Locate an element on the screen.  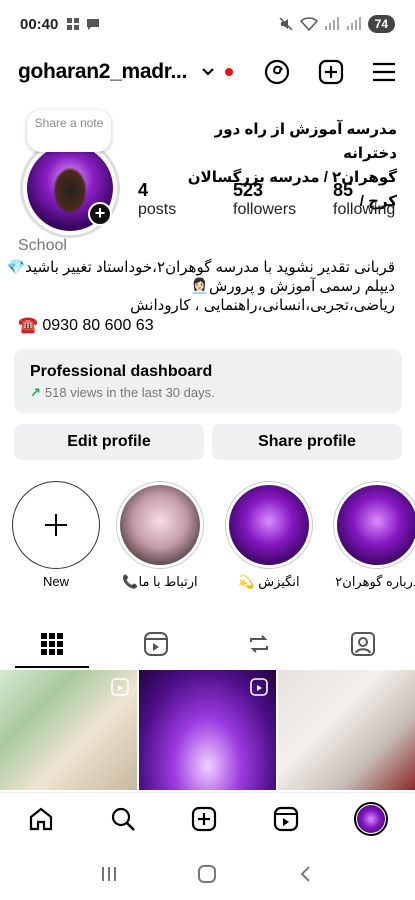
profile-content-tabs is located at coordinates (207, 644).